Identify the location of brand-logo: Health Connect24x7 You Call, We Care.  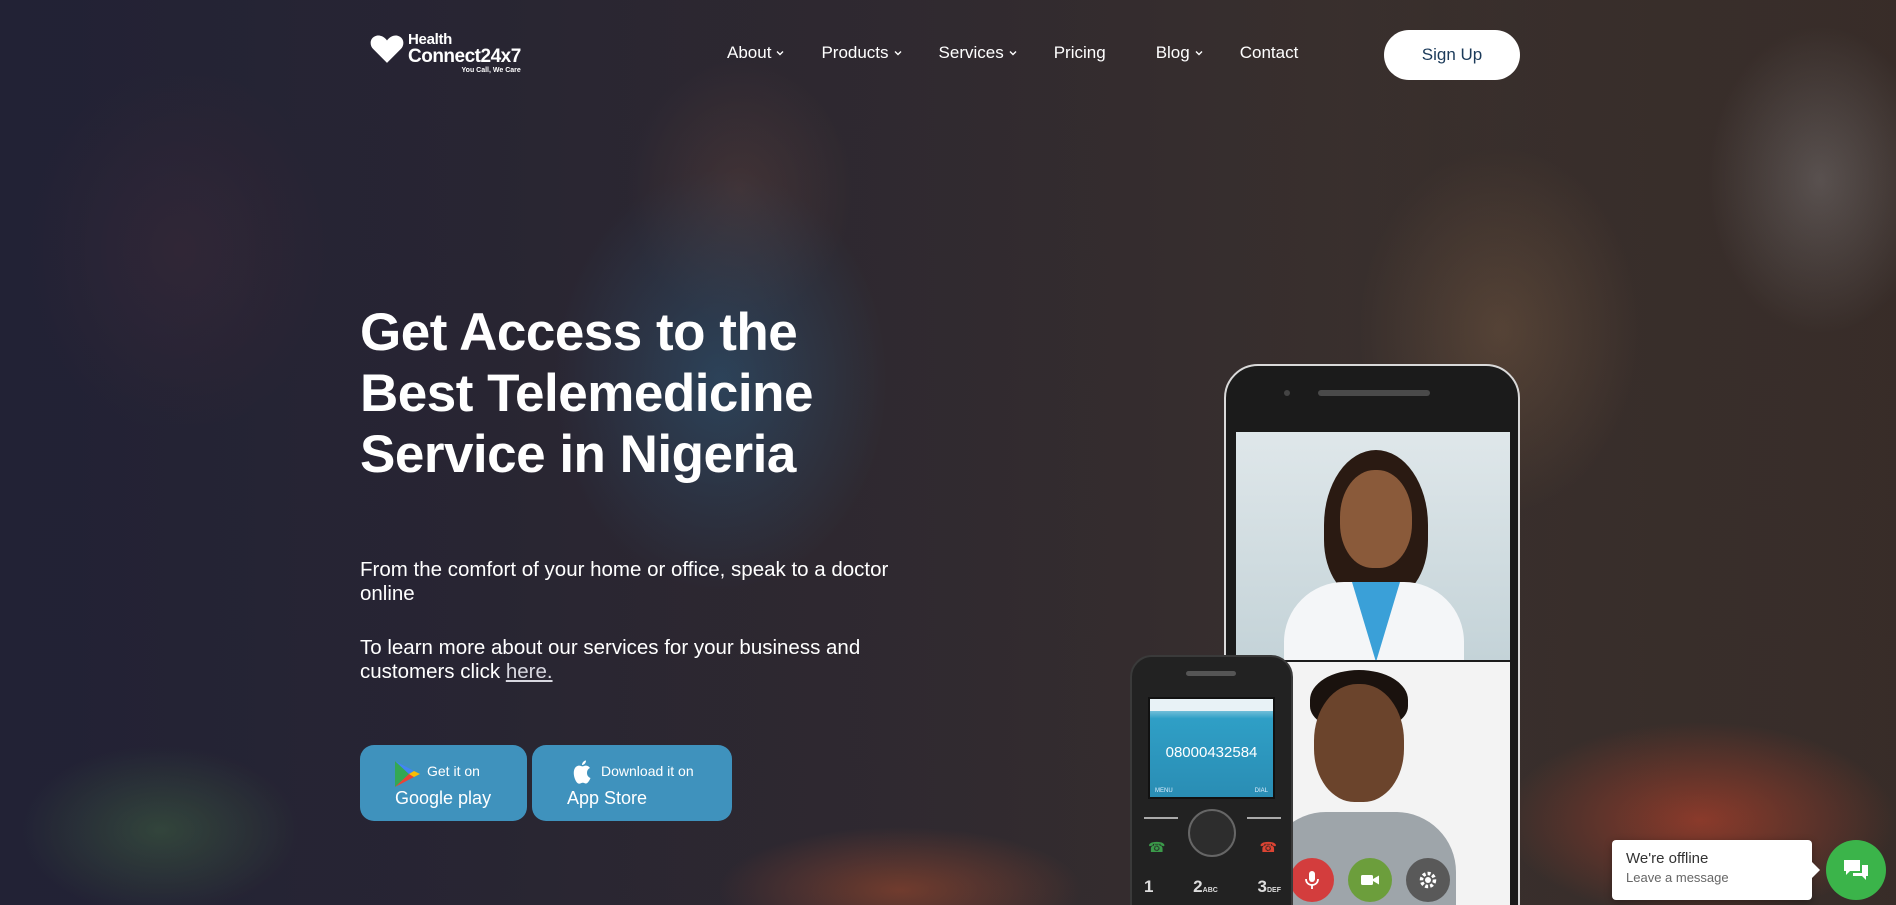
(445, 53).